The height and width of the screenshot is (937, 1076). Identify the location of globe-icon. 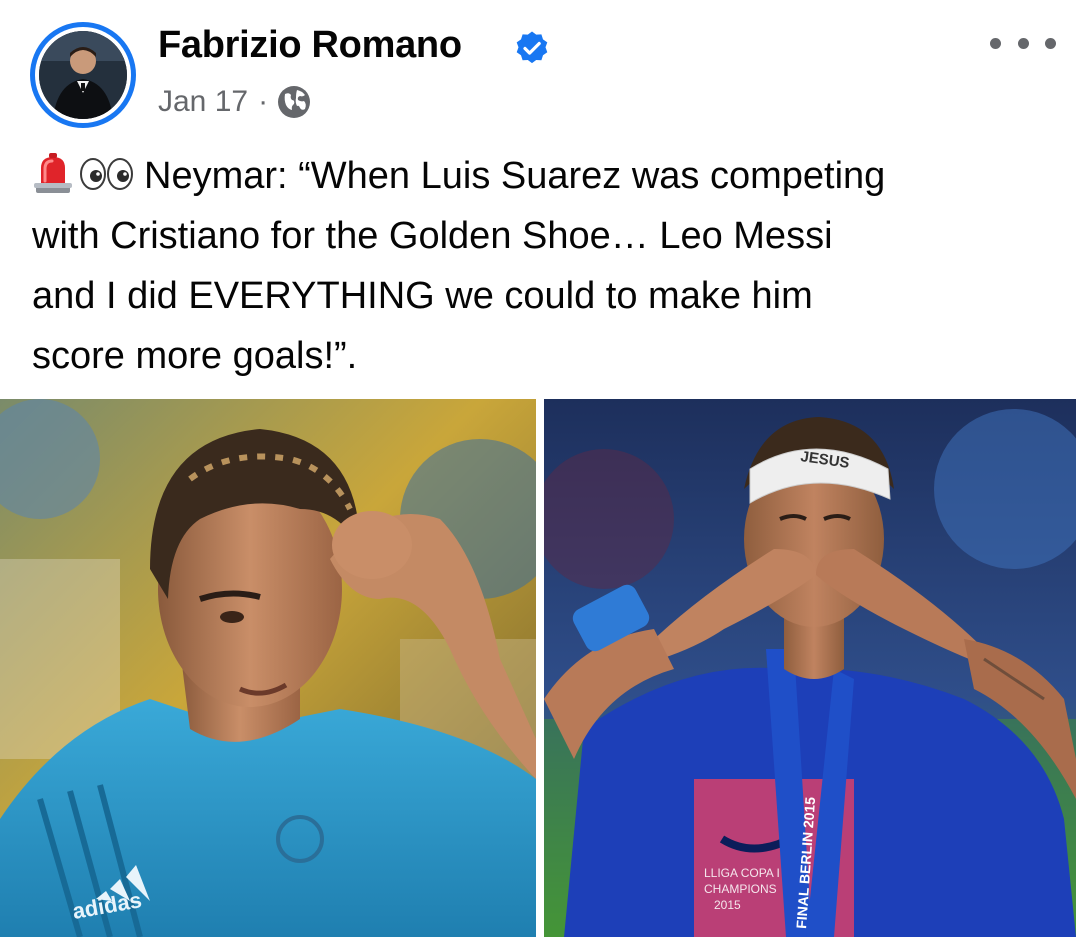
(294, 102).